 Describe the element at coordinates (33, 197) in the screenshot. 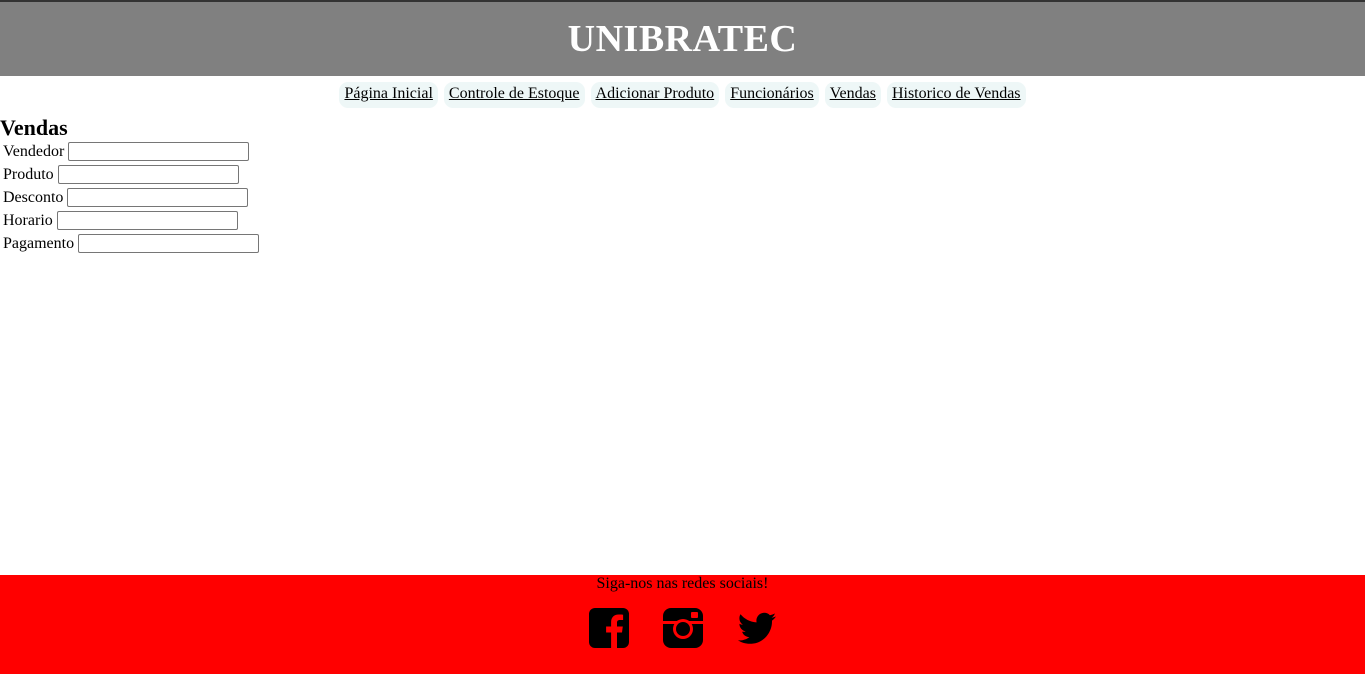

I see `desconto-label: Desconto` at that location.